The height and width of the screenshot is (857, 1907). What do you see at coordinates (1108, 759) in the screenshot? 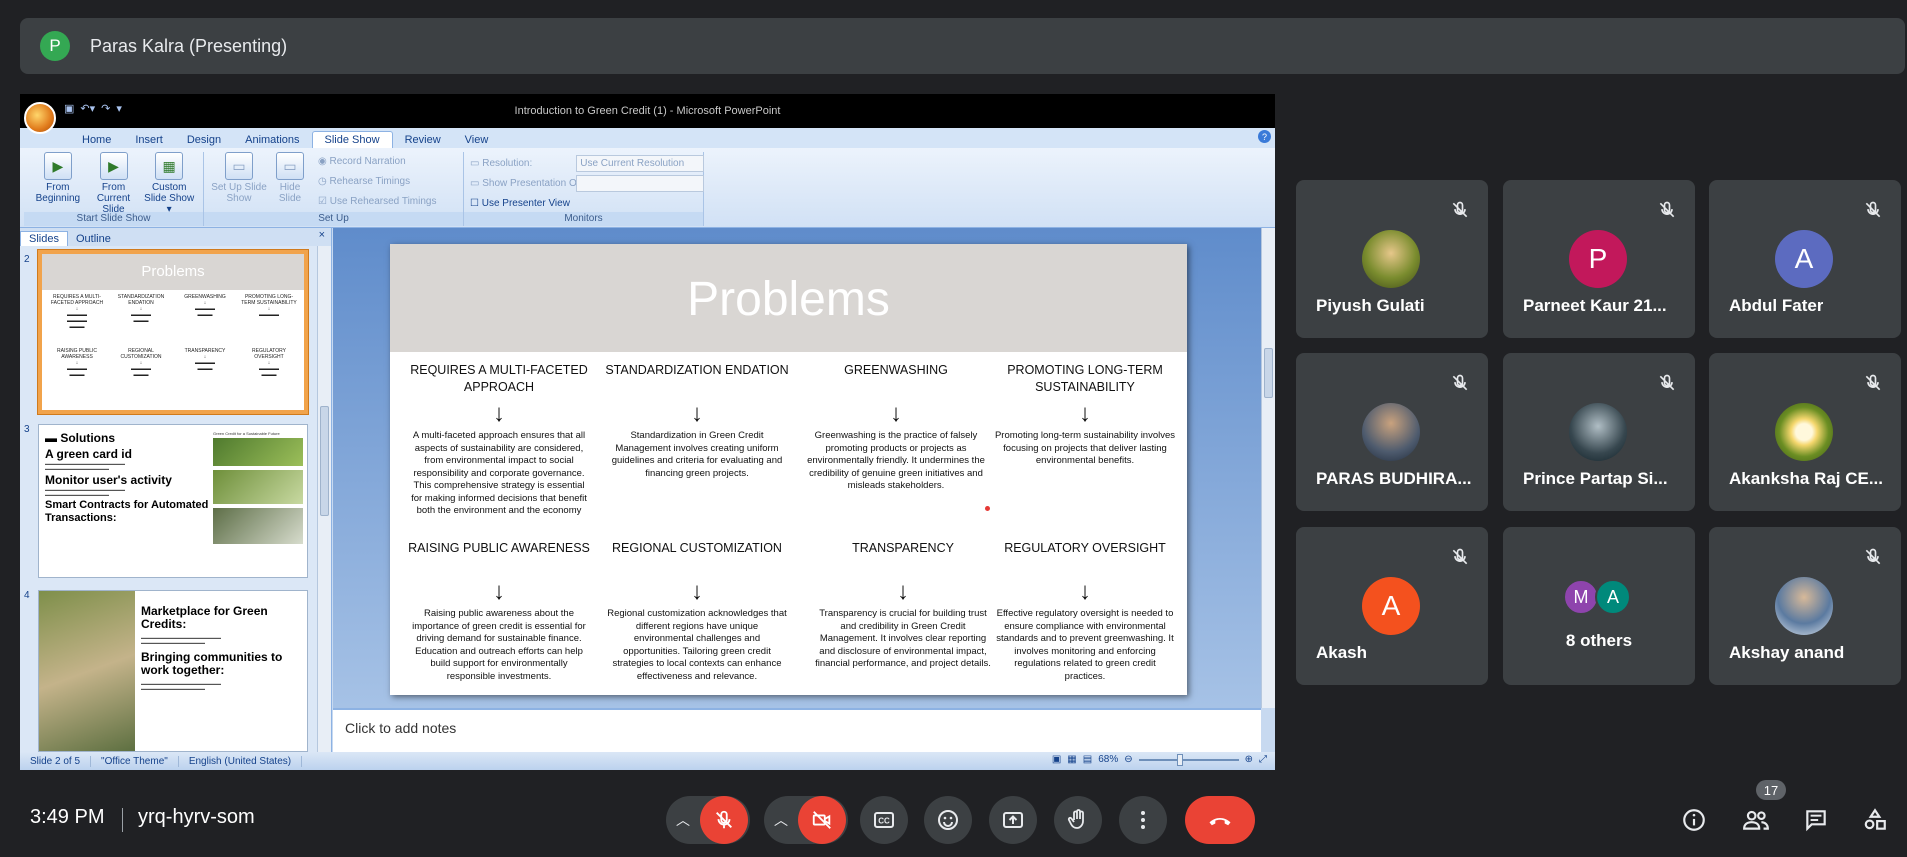
I see `zoom-level: 68%` at bounding box center [1108, 759].